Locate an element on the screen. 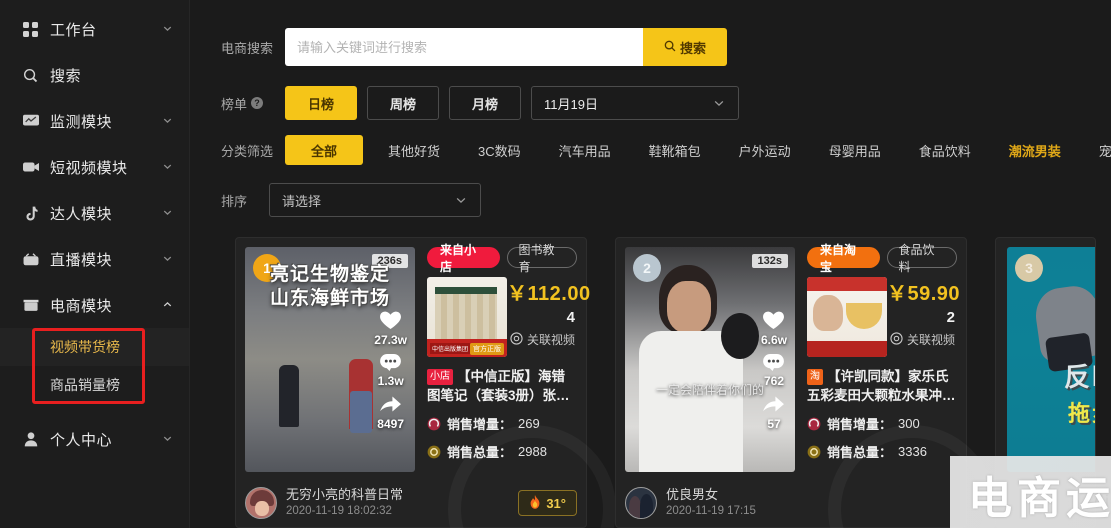  sidebar-item-creator: 达人模块 is located at coordinates (94, 213).